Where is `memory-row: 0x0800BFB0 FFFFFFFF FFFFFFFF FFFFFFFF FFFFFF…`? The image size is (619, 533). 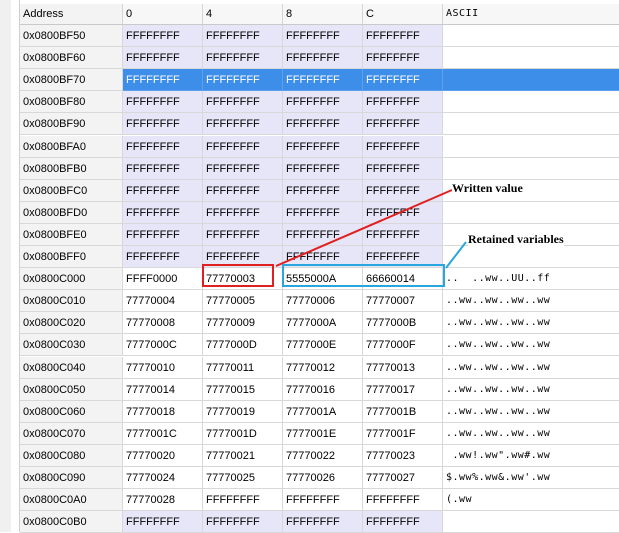
memory-row: 0x0800BFB0 FFFFFFFF FFFFFFFF FFFFFFFF FFFFFF… is located at coordinates (319, 168).